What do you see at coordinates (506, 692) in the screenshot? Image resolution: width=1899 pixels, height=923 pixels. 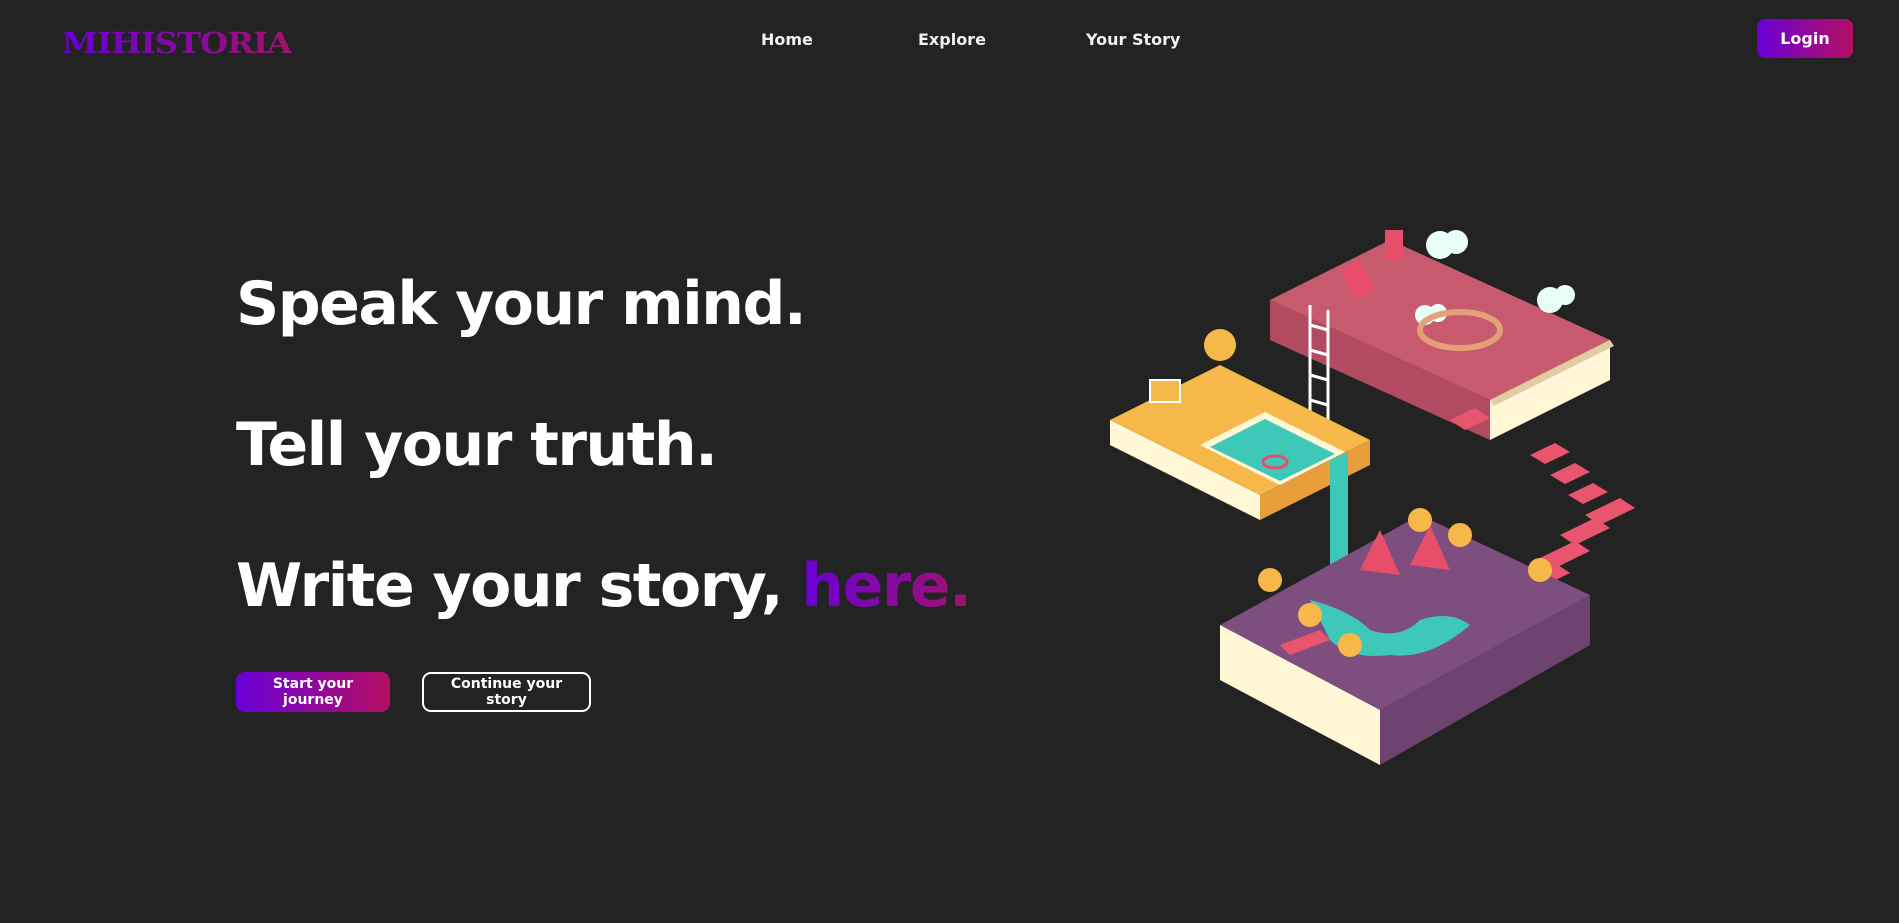 I see `continue-story-button: Continue your story` at bounding box center [506, 692].